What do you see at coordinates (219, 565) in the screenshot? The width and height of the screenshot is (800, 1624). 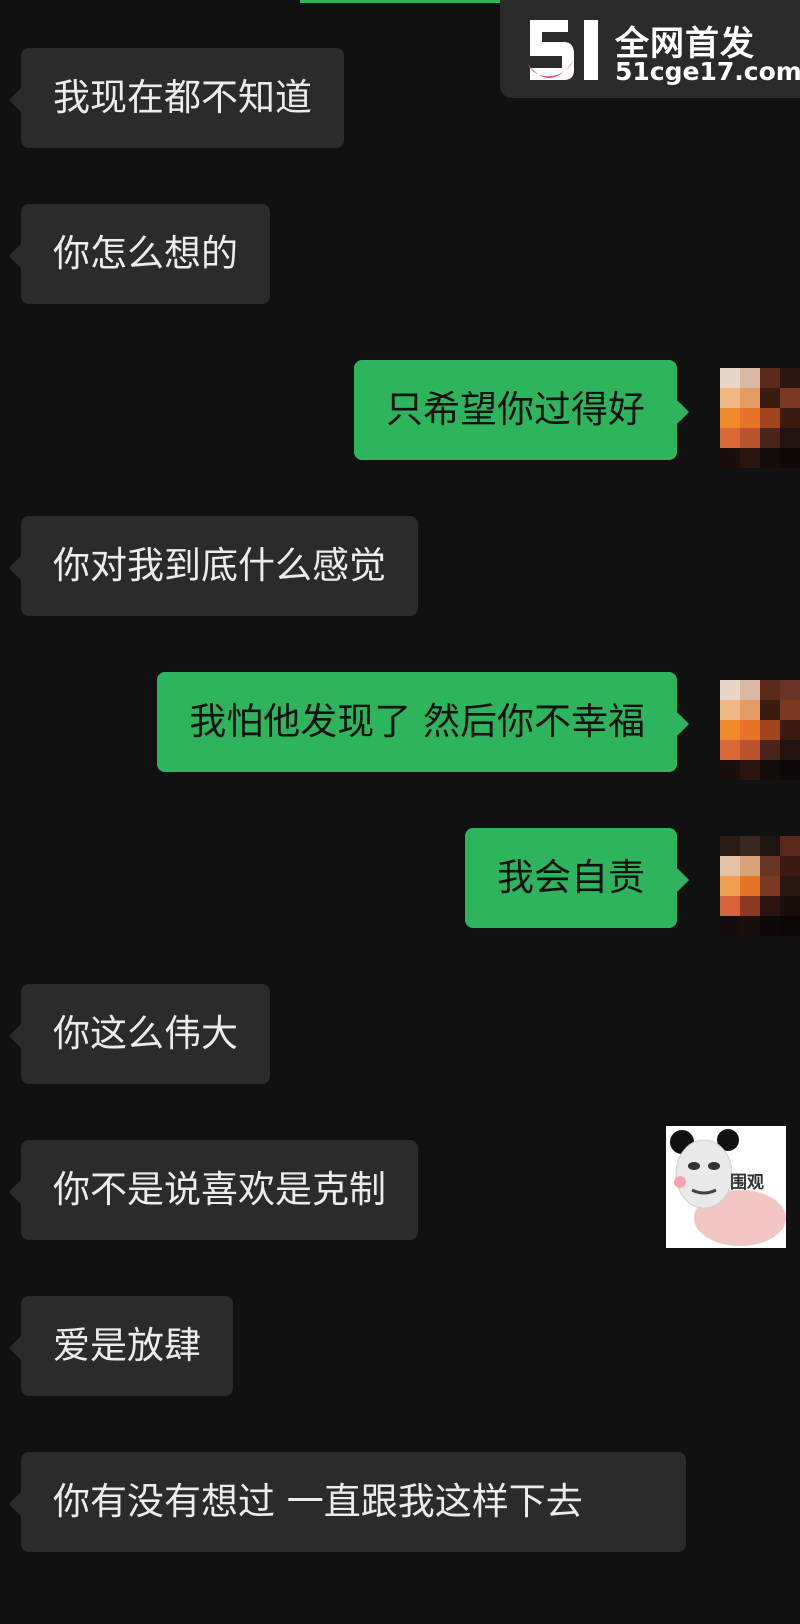 I see `message-text: 你对我到底什么感觉` at bounding box center [219, 565].